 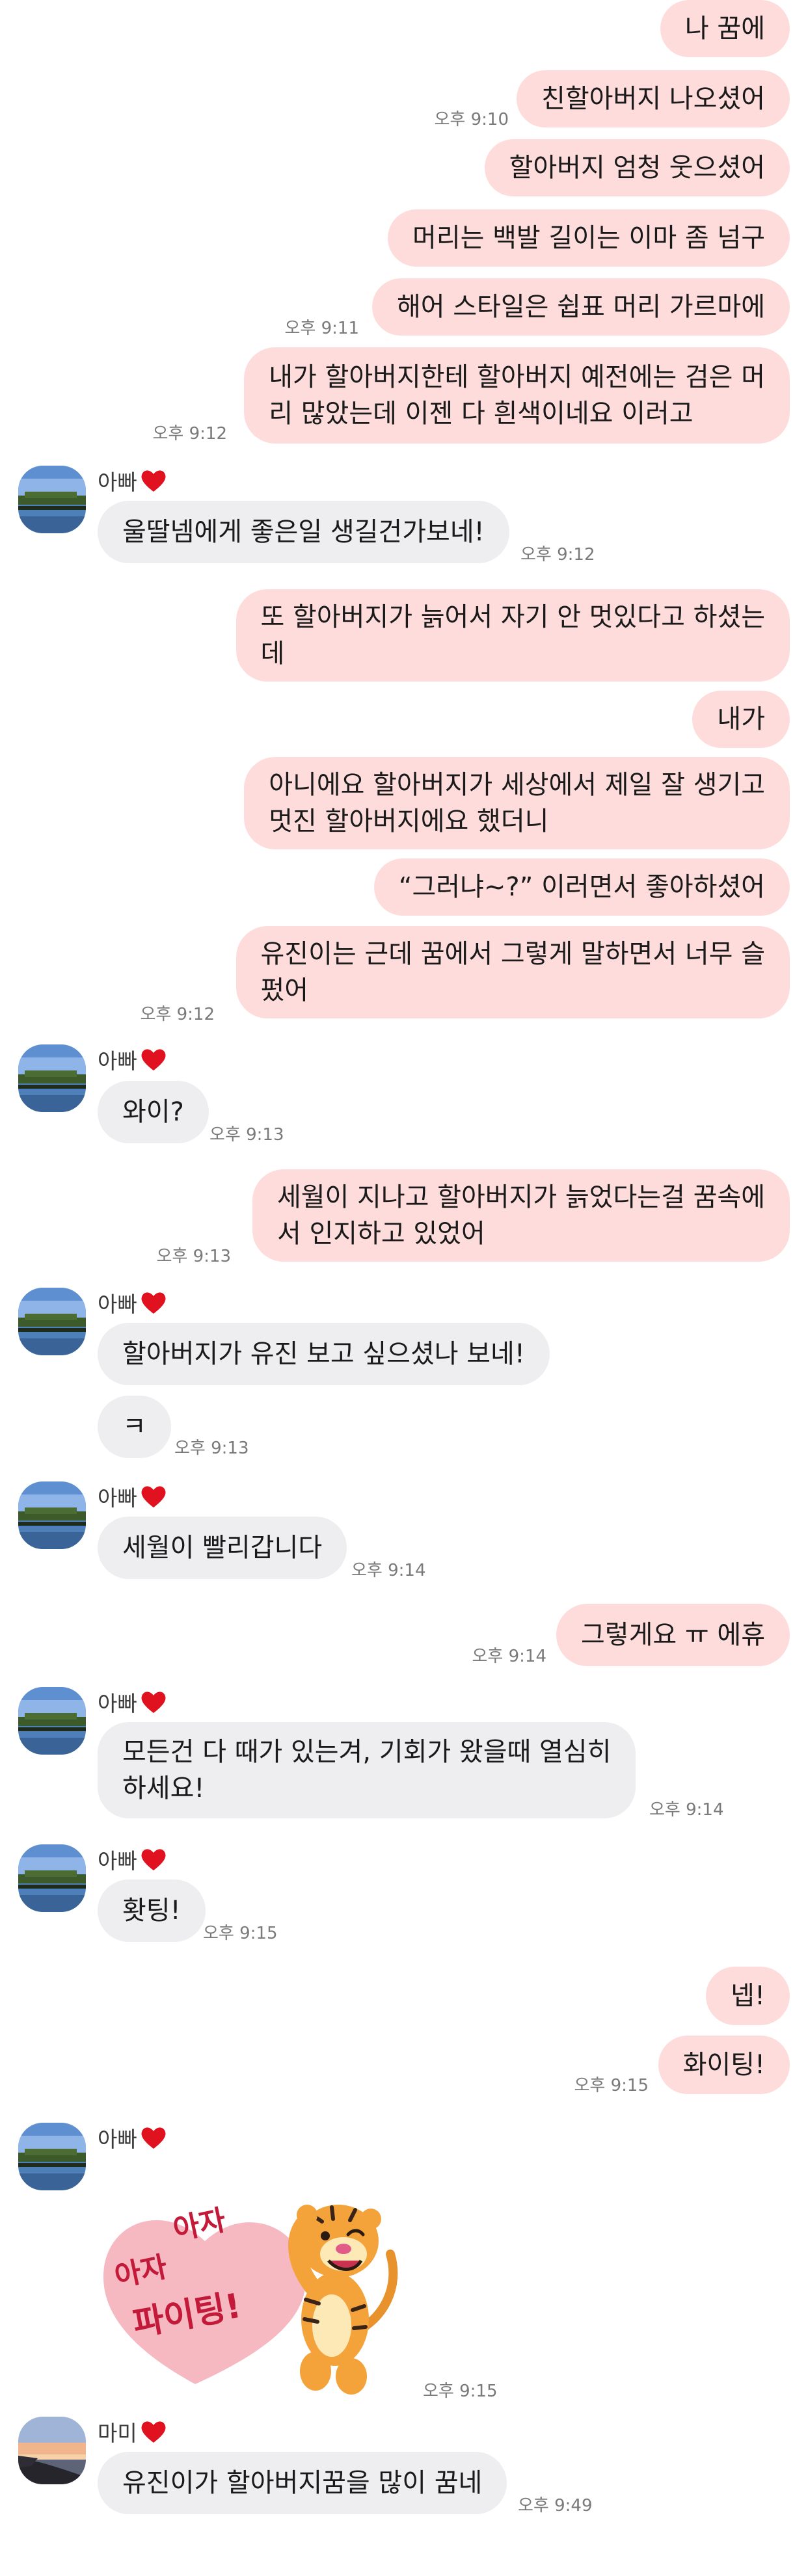 I want to click on message-text: 세월이 빨리갑니다, so click(x=223, y=1548).